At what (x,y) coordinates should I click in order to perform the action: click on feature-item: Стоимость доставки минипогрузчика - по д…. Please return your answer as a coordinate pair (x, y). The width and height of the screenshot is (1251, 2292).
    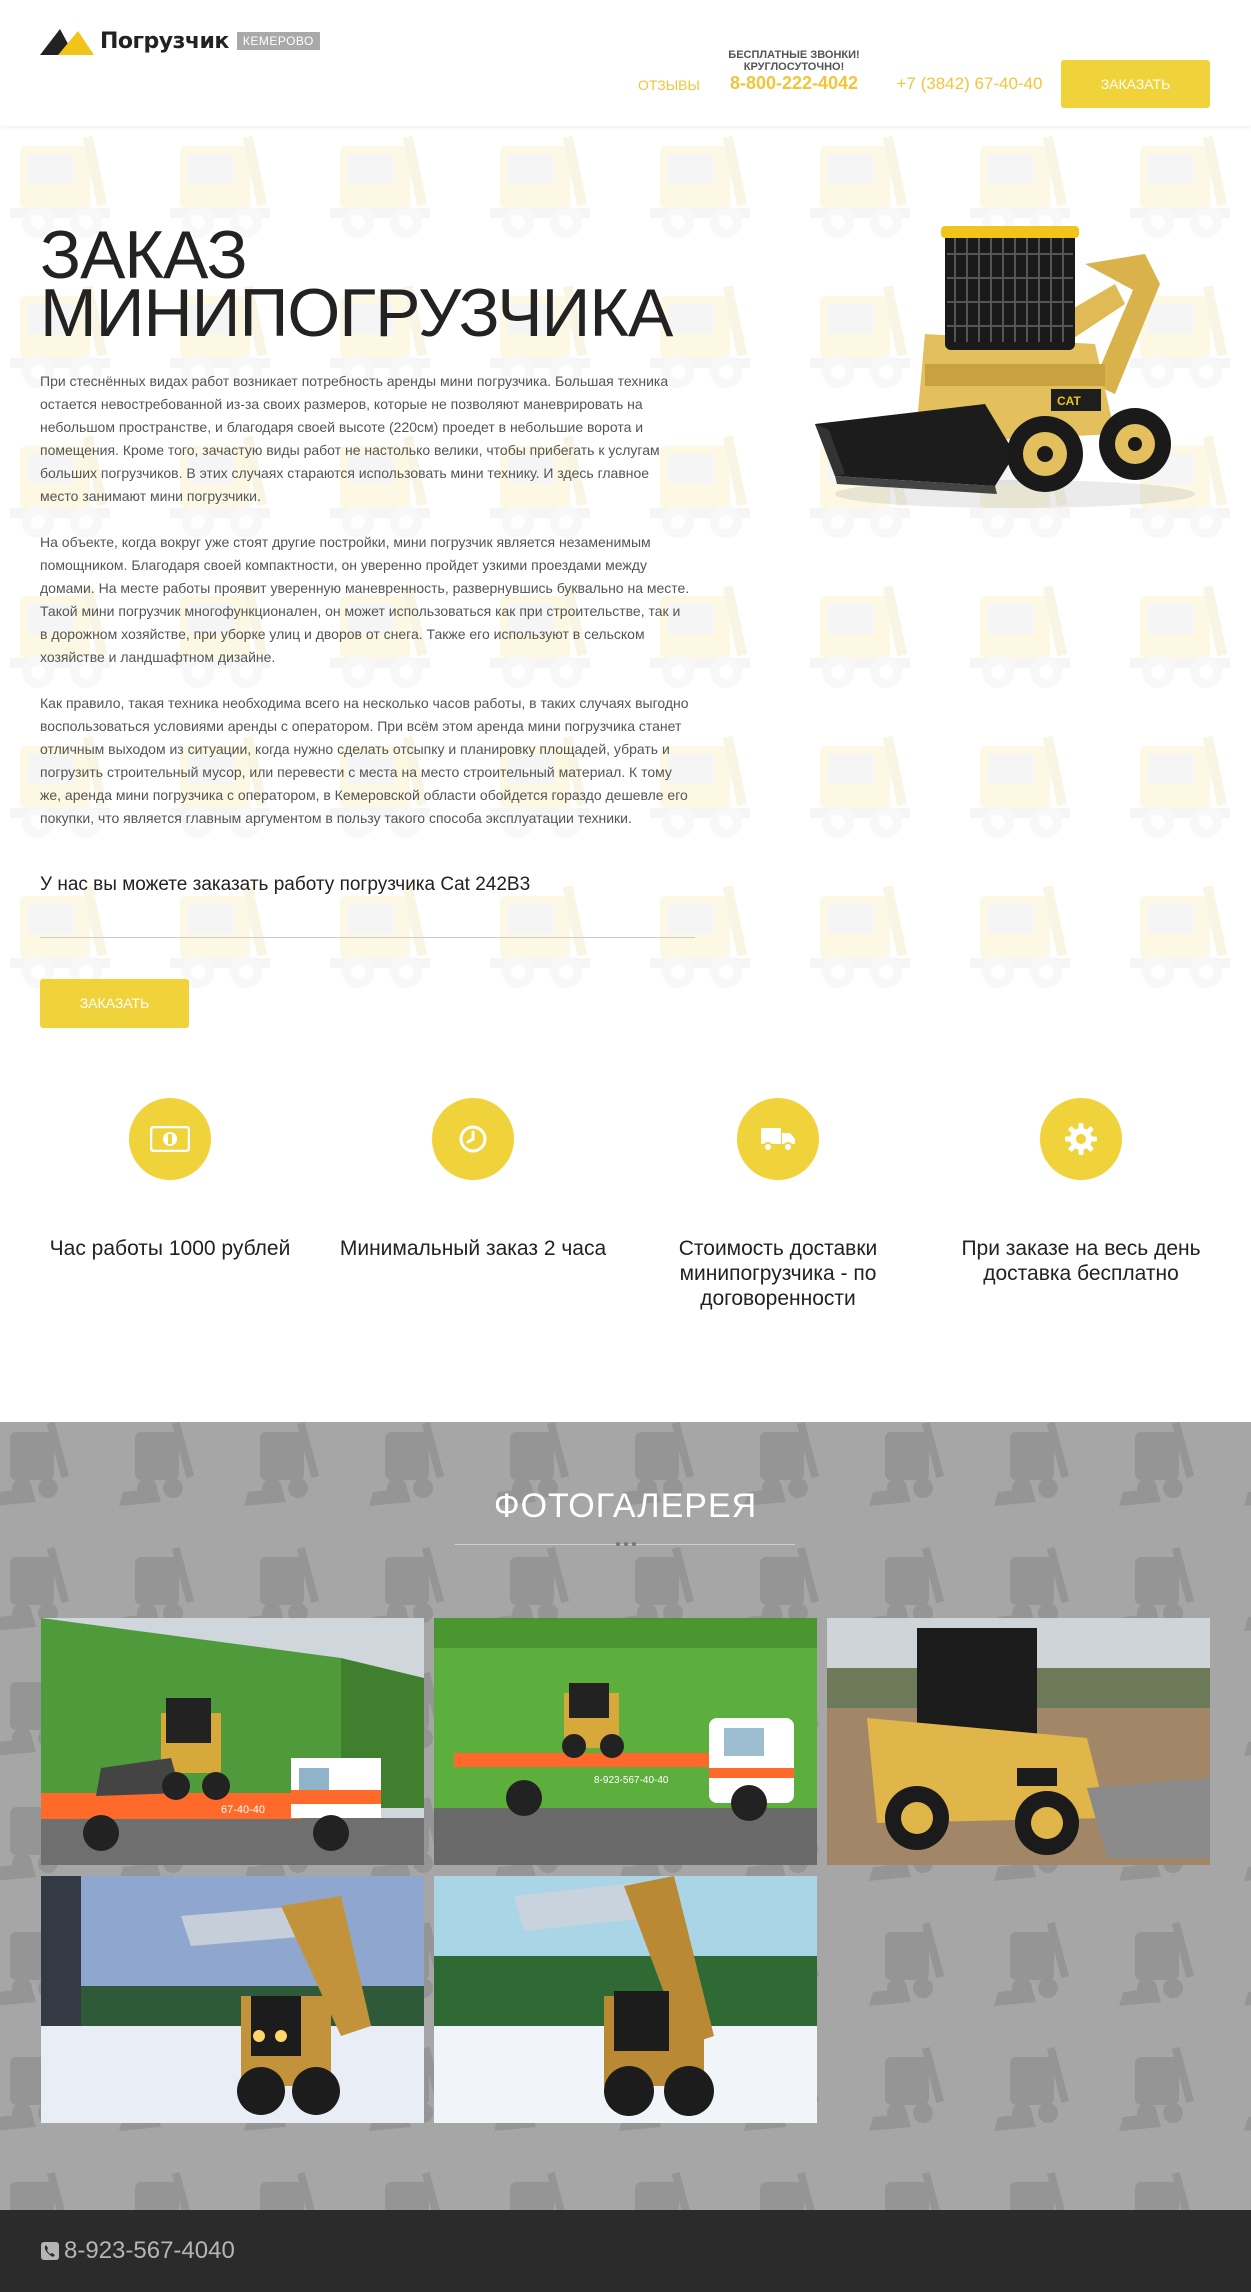
    Looking at the image, I should click on (778, 1204).